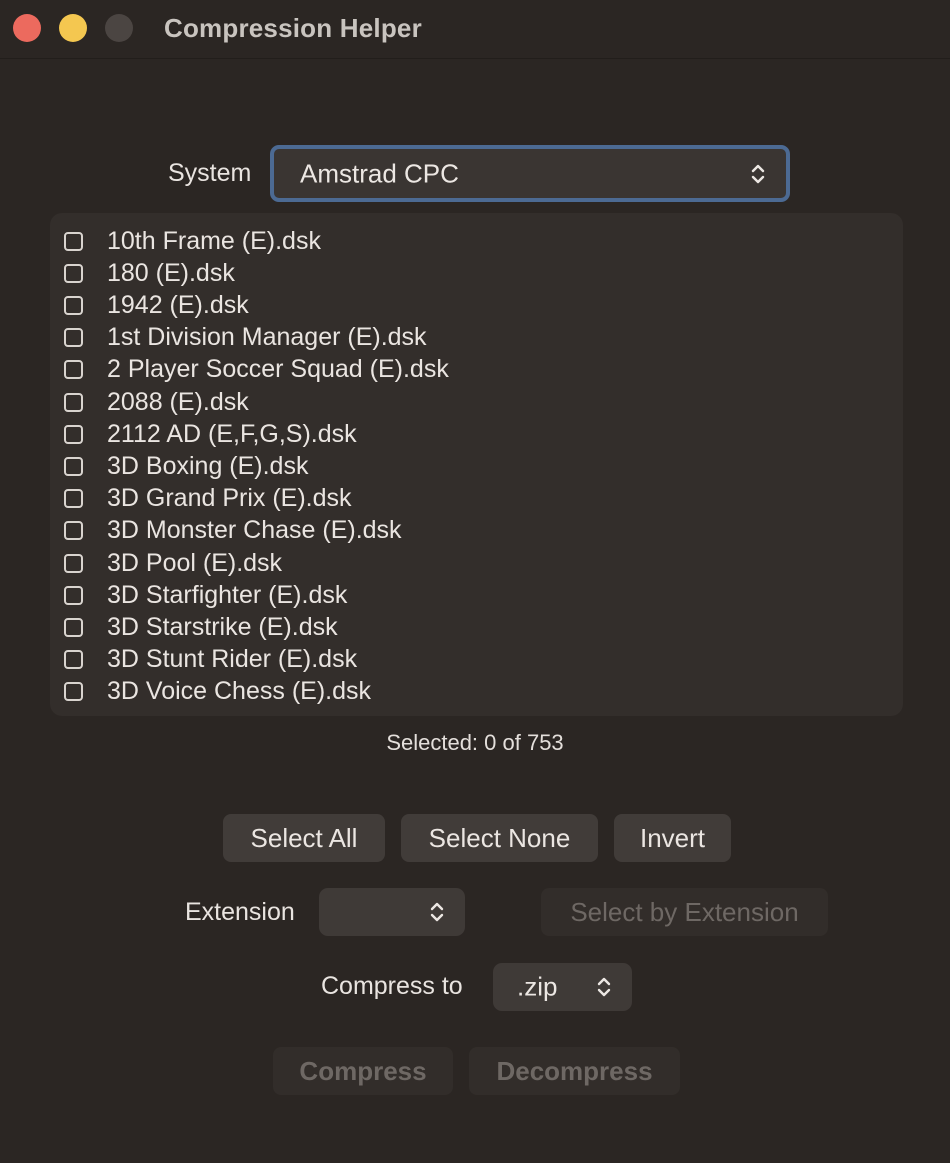 The width and height of the screenshot is (950, 1163). I want to click on close-window-button, so click(27, 28).